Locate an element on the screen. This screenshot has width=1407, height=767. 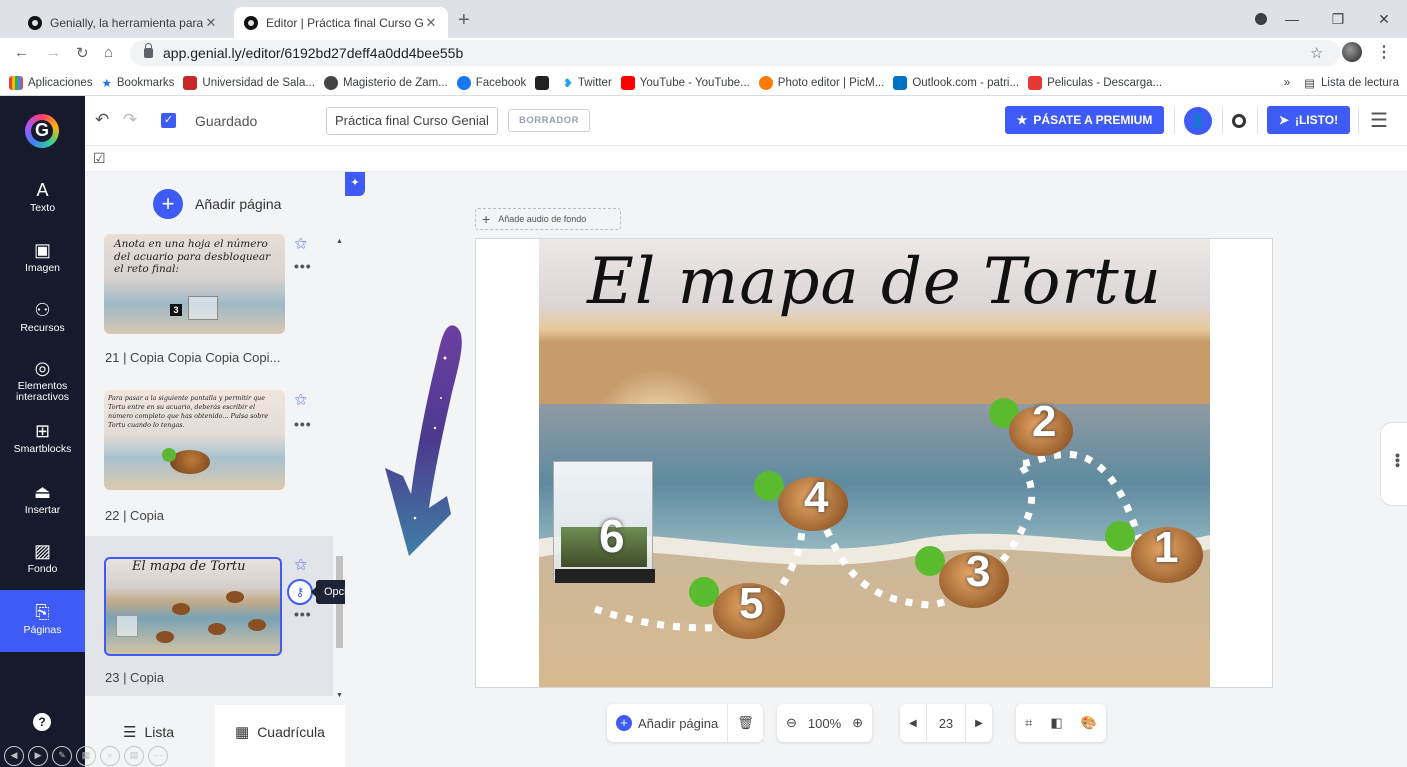
overlay-previous-icon: ◀ is located at coordinates (14, 756).